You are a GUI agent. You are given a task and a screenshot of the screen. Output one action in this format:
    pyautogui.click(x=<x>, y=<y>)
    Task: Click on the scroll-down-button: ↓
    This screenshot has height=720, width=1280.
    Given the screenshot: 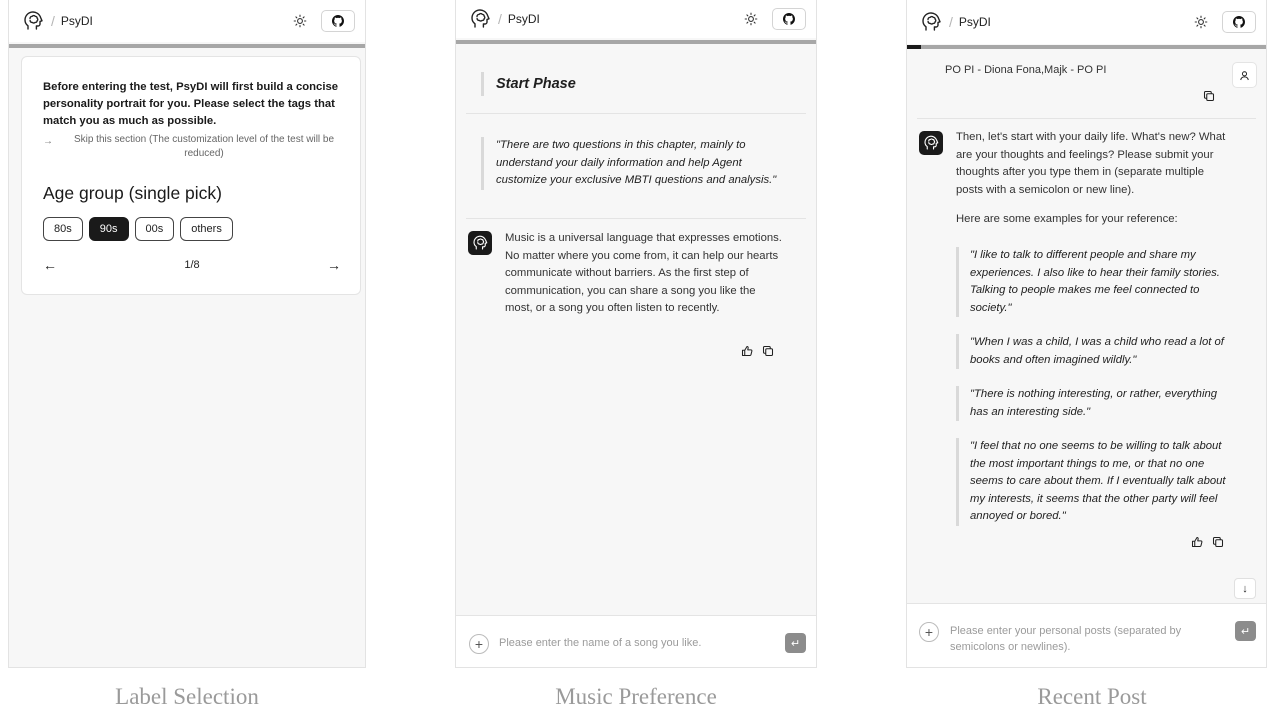 What is the action you would take?
    pyautogui.click(x=1245, y=588)
    